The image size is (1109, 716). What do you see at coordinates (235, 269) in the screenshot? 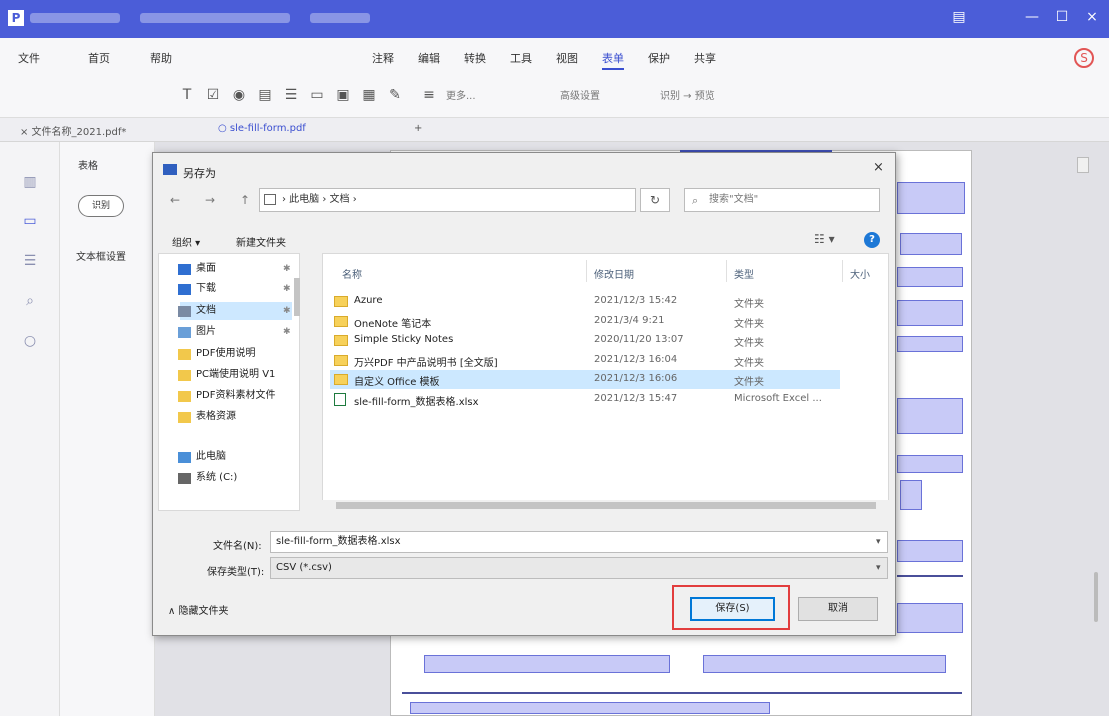
I see `nav-item: 桌面` at bounding box center [235, 269].